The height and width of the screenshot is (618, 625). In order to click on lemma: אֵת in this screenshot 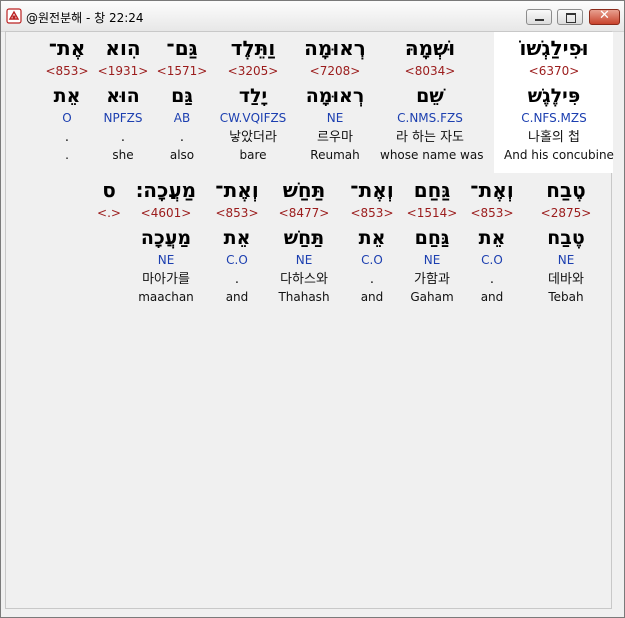, I will do `click(67, 96)`.